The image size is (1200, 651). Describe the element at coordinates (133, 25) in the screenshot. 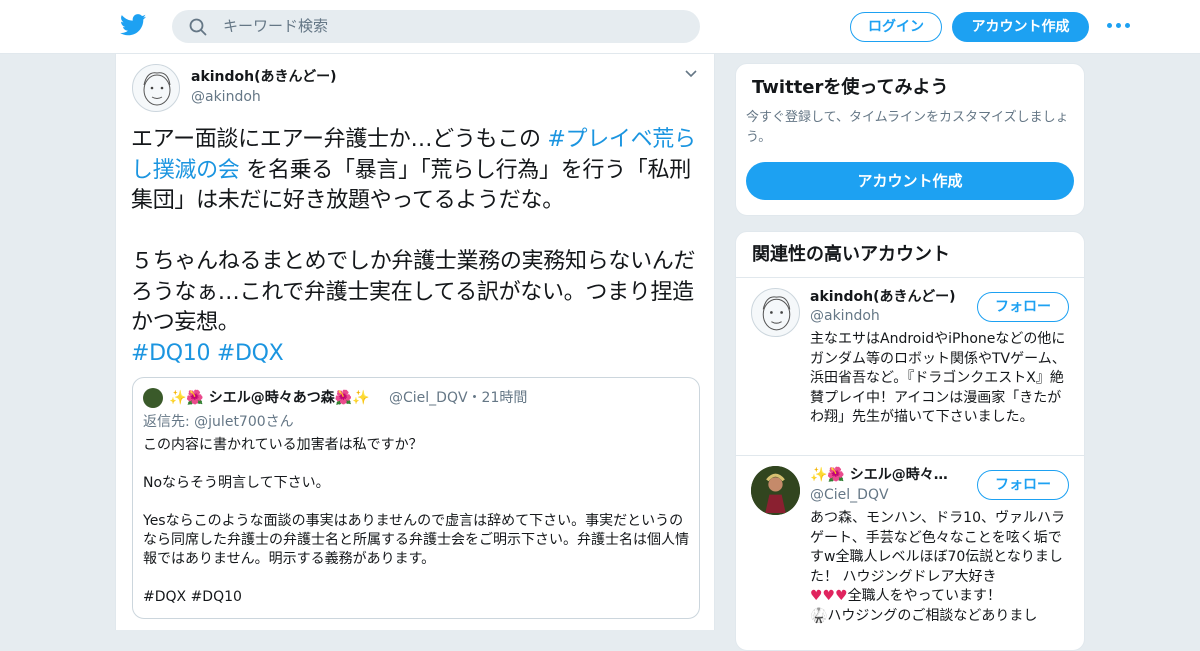

I see `twitter-bird-icon` at that location.